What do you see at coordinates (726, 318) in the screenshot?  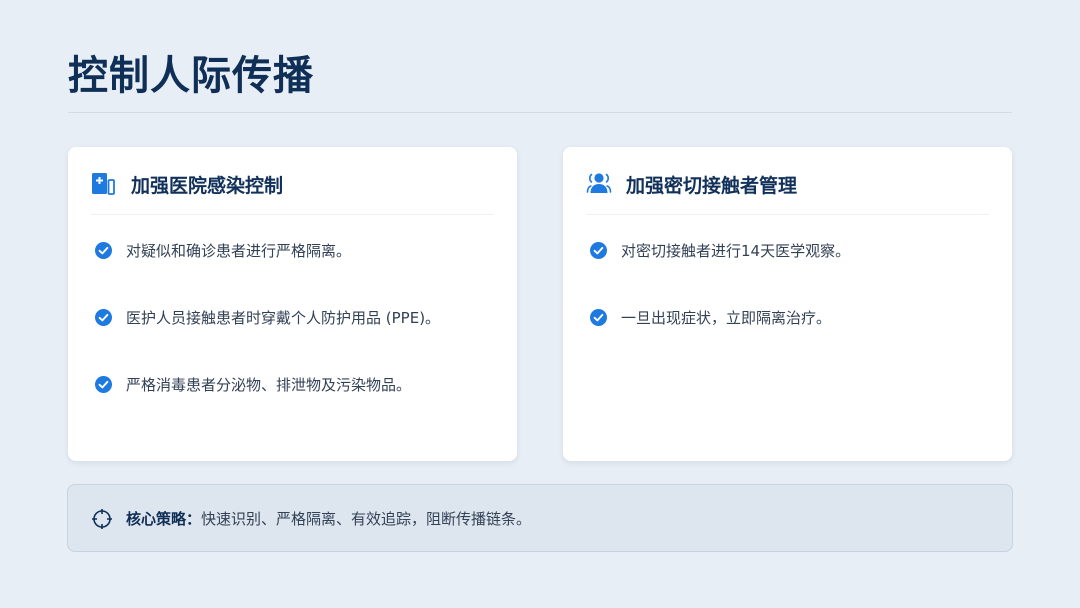 I see `list-item-text: 一旦出现症状，立即隔离治疗。` at bounding box center [726, 318].